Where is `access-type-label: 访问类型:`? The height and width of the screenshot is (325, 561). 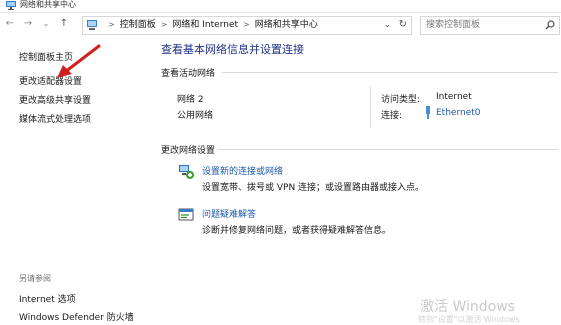
access-type-label: 访问类型: is located at coordinates (401, 100).